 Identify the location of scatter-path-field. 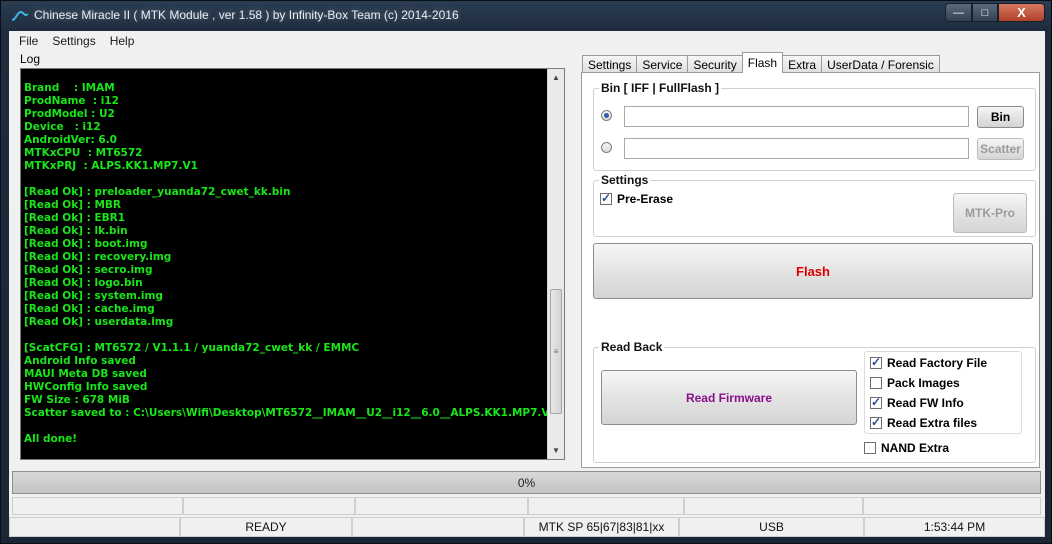
(796, 148).